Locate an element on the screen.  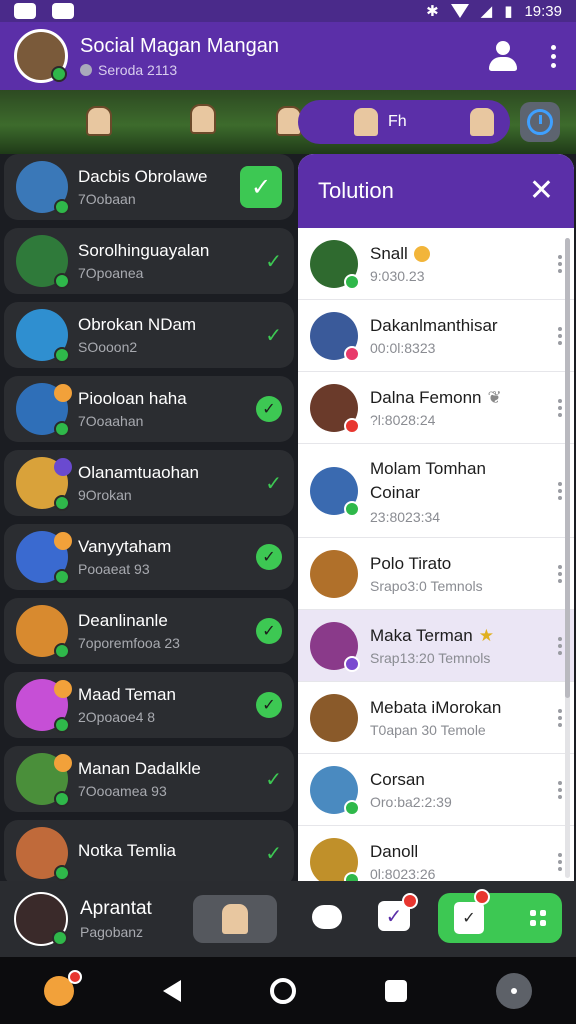
item-meta: Srap13:20 Temnols is located at coordinates (430, 657).